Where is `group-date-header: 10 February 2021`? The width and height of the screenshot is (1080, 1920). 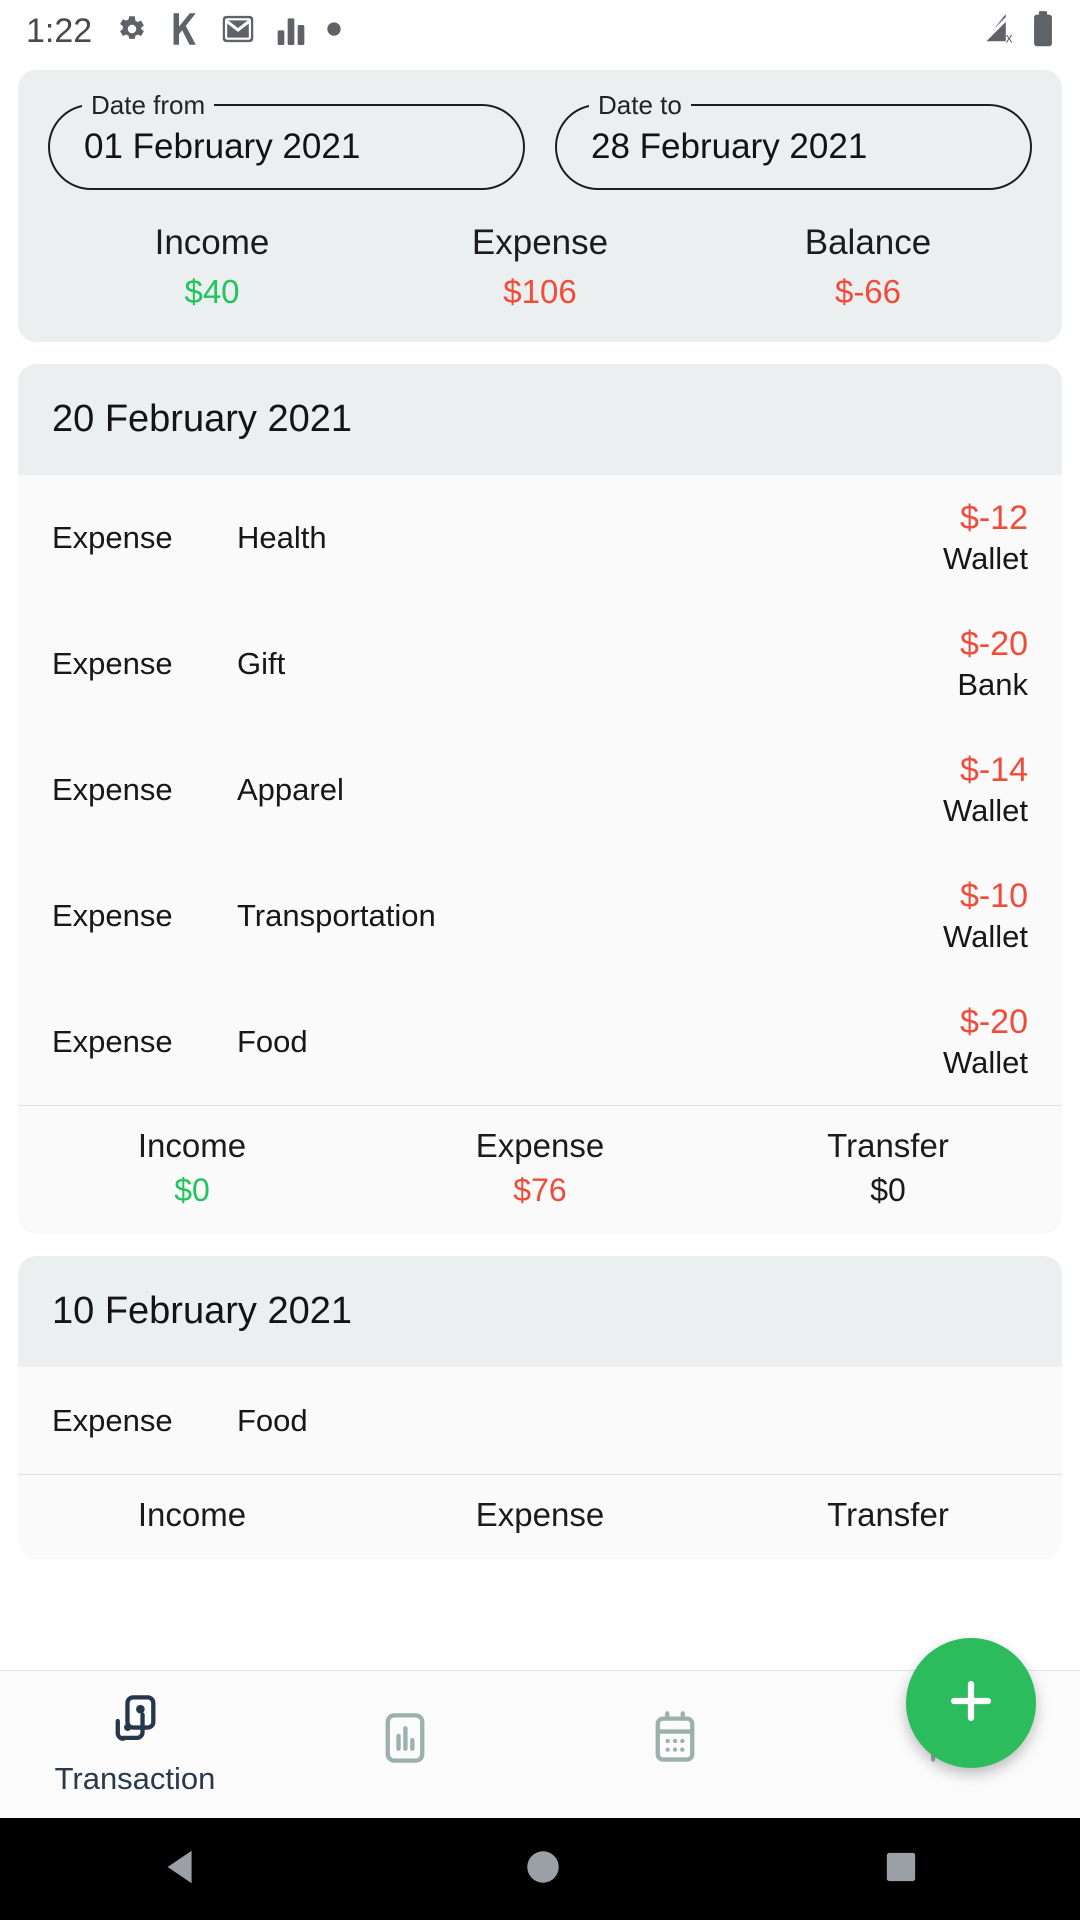
group-date-header: 10 February 2021 is located at coordinates (540, 1311).